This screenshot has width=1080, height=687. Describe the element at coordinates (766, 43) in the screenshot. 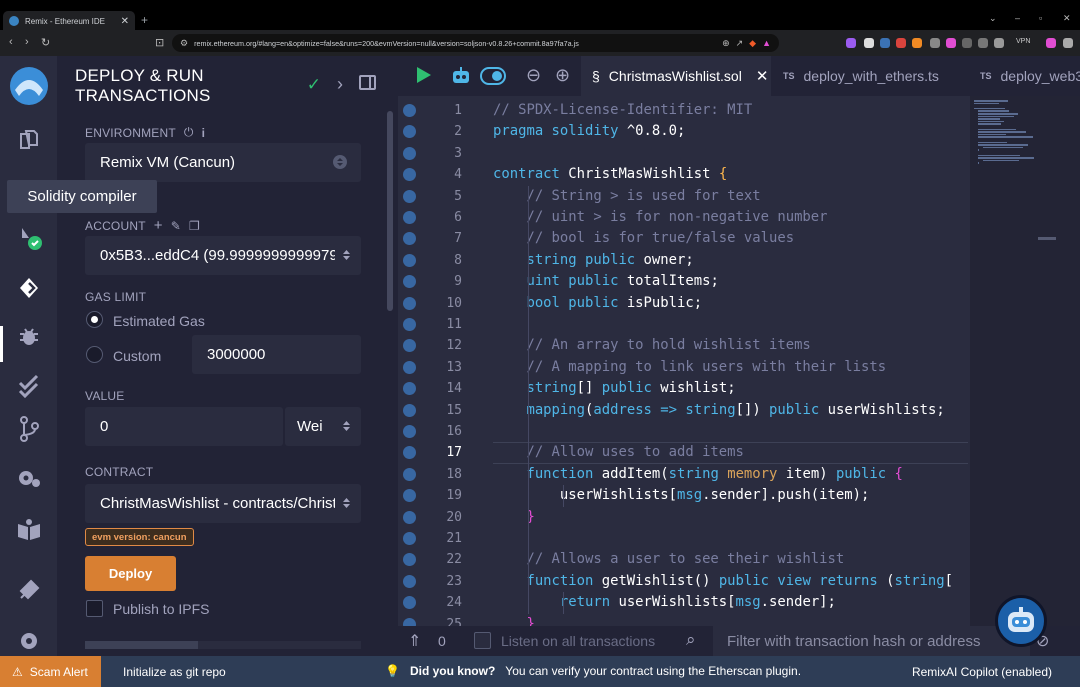

I see `rewards-icon: ▲` at that location.